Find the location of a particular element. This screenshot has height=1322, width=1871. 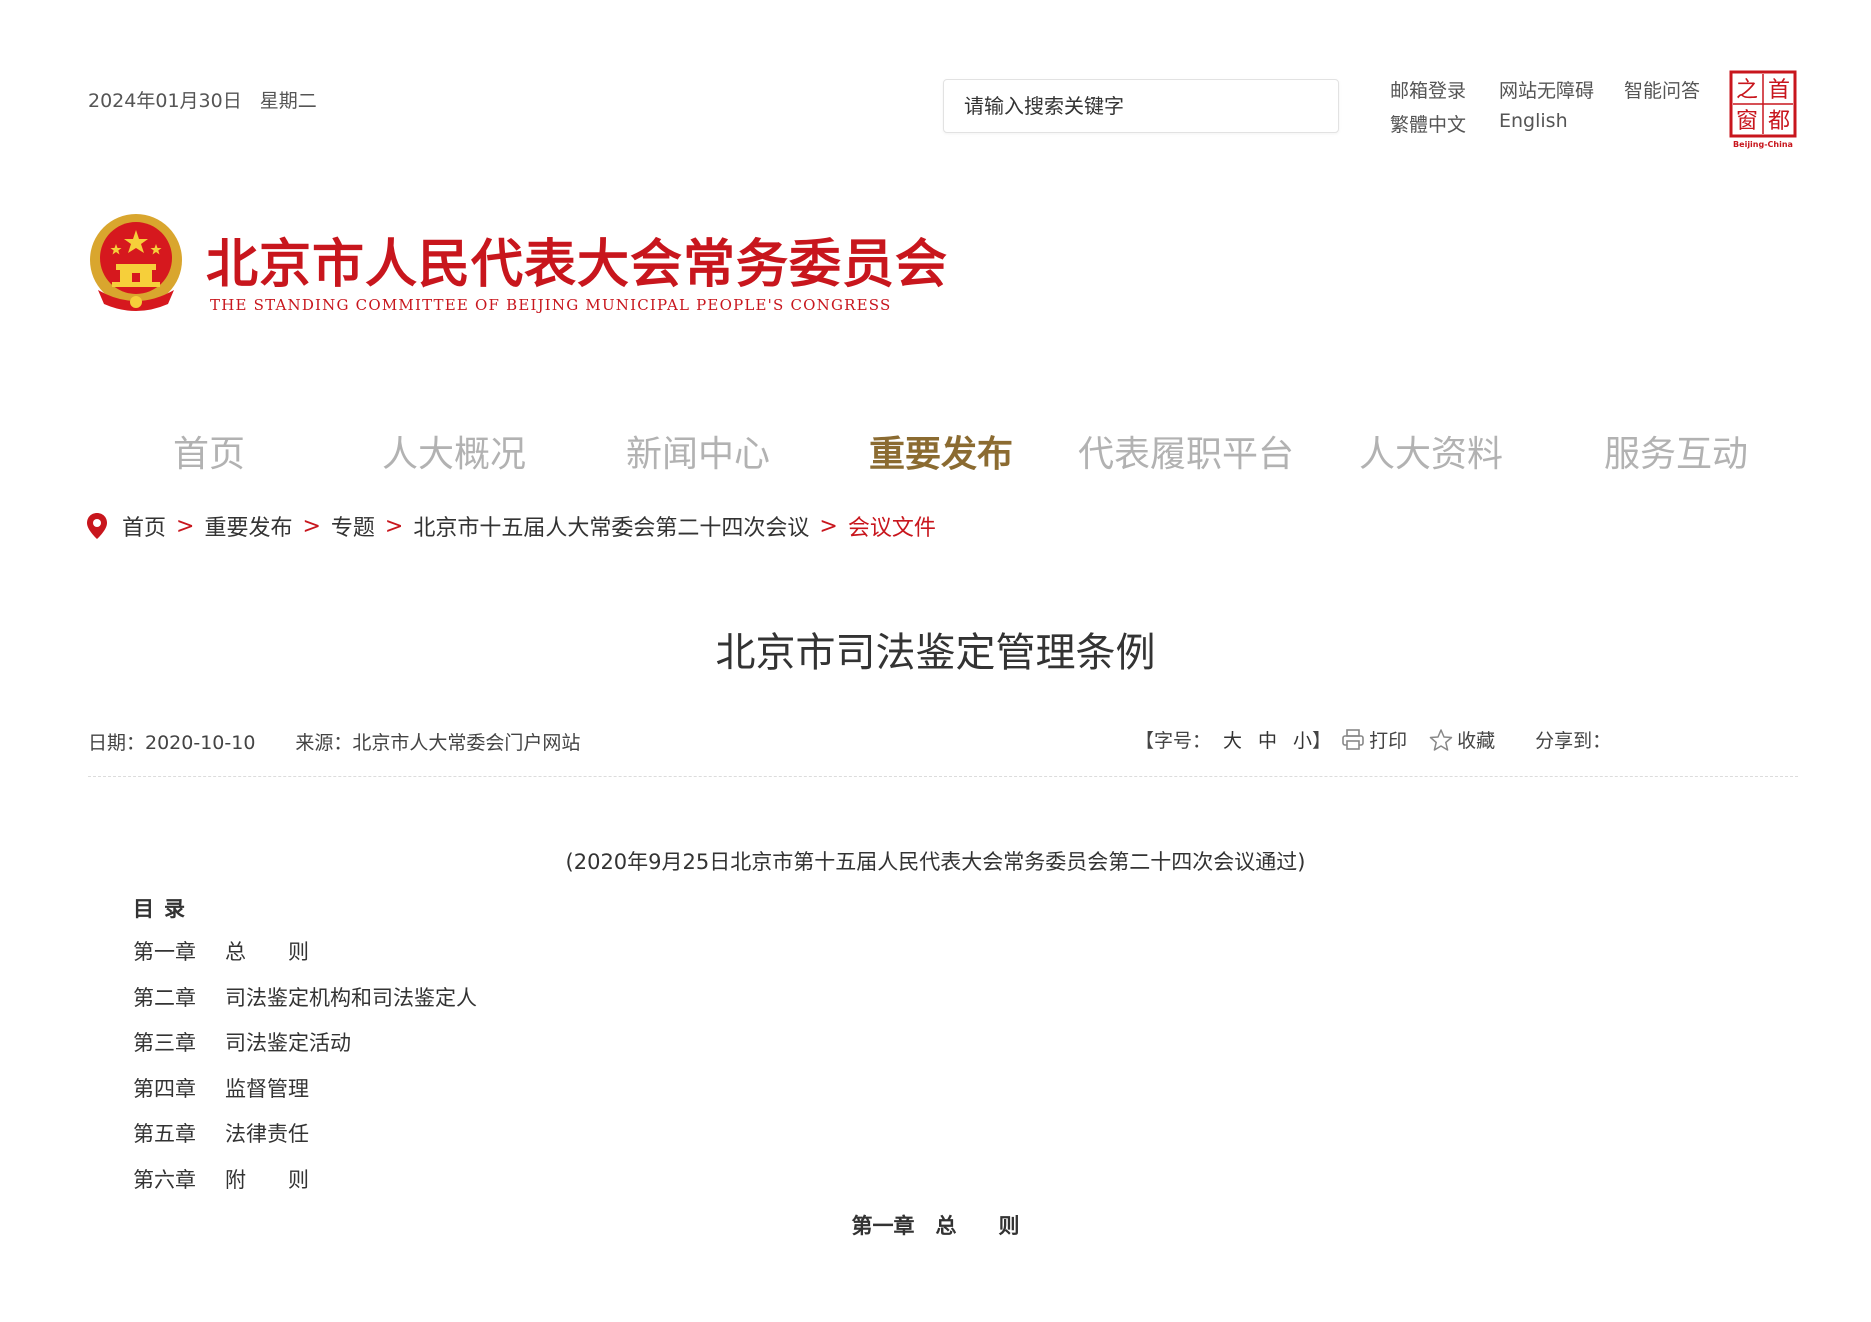

breadcrumb-session: 北京市十五届人大常委会第二十四次会议 is located at coordinates (611, 526).